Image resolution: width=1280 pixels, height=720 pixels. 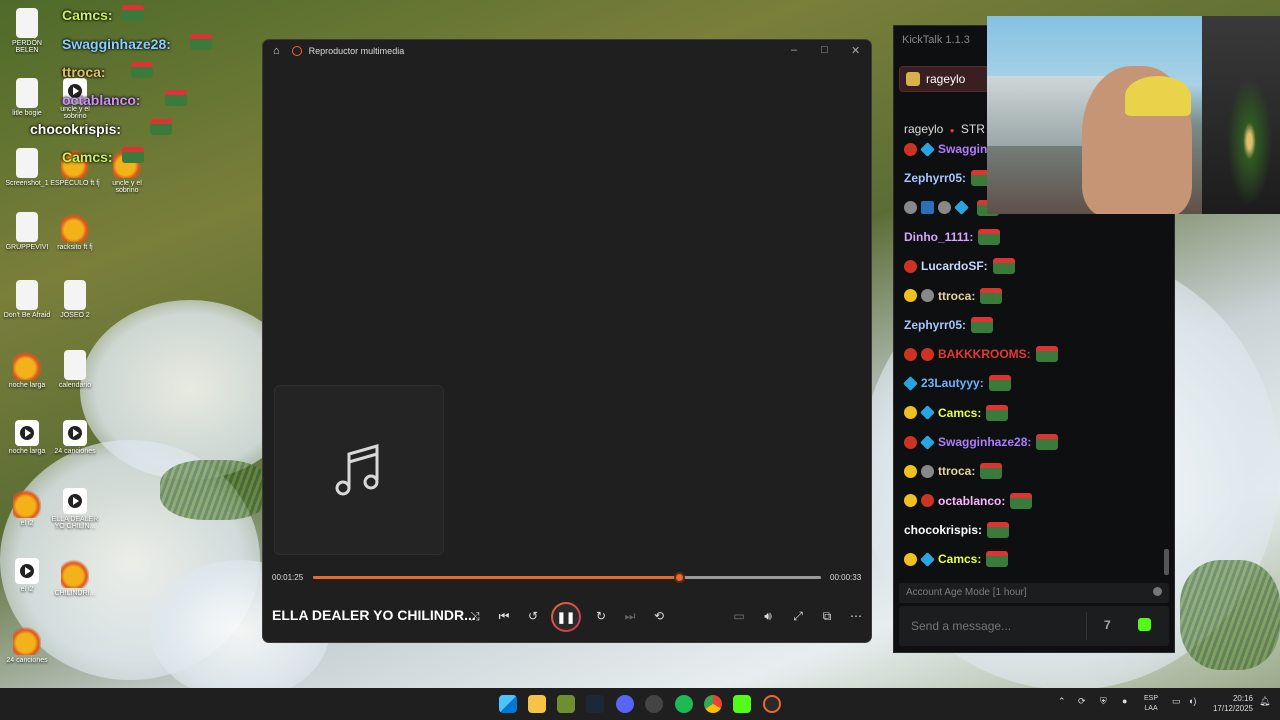 I want to click on chat-username: Dinho_1111:, so click(x=938, y=237).